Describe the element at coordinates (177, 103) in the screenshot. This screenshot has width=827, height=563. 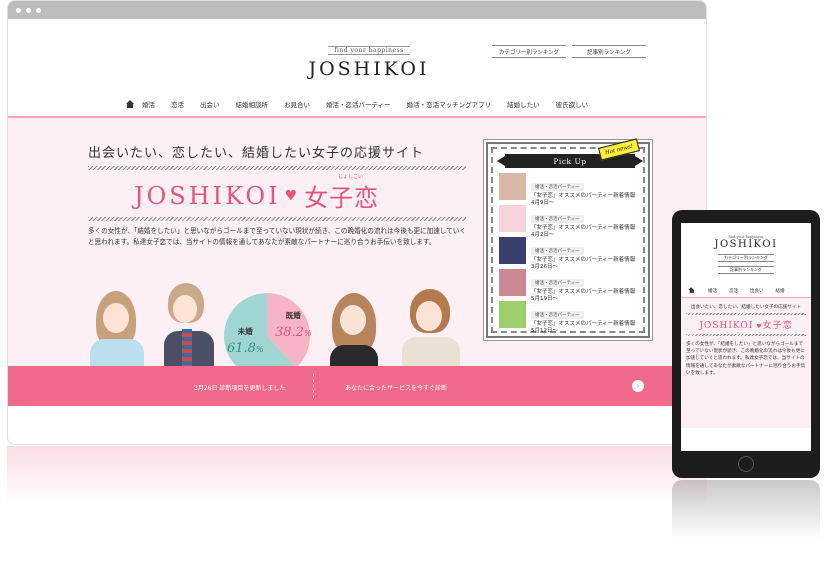
I see `nav-item-renkatsu: 恋活` at that location.